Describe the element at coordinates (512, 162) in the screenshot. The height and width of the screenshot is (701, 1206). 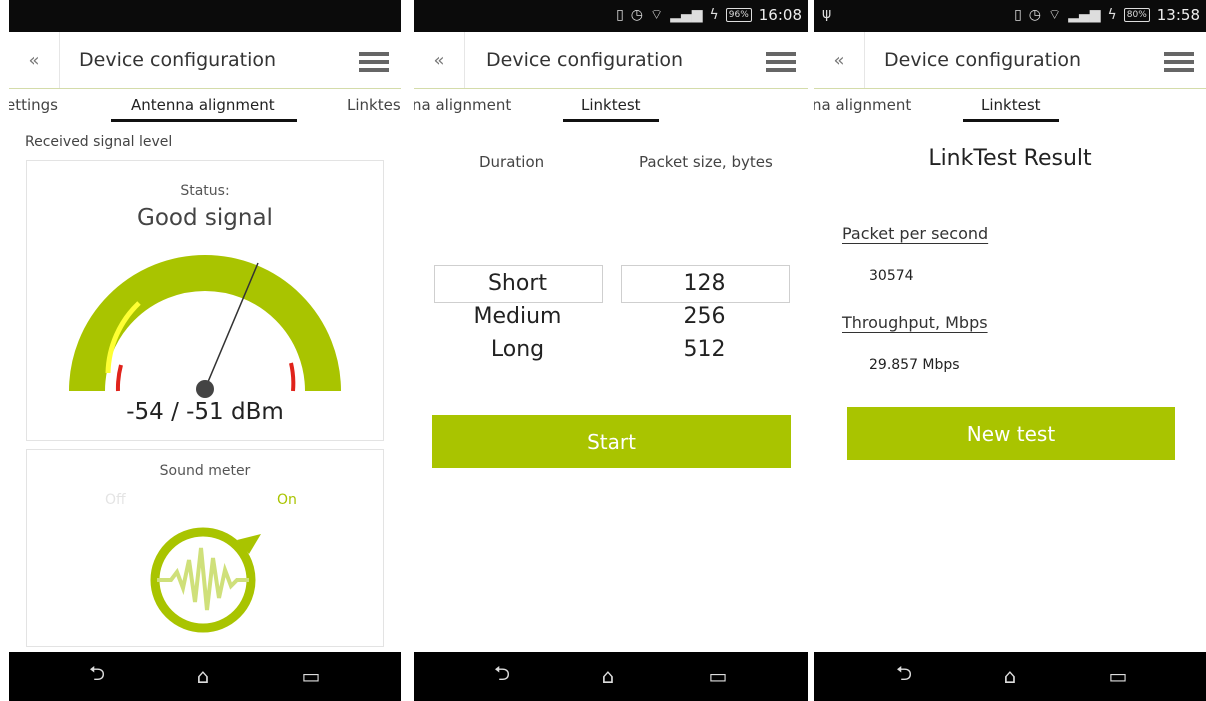
I see `duration-header: Duration` at that location.